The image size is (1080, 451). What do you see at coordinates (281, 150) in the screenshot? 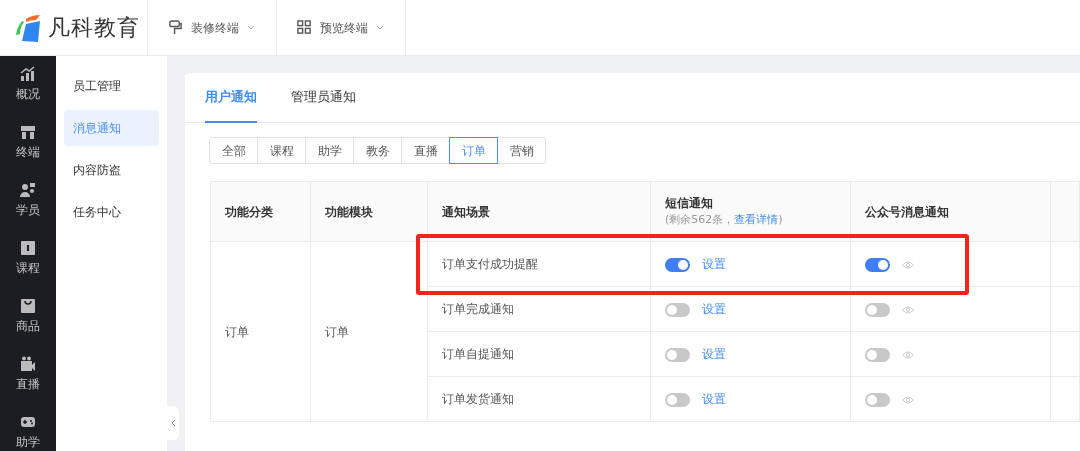
I see `filter-tab: 课程` at bounding box center [281, 150].